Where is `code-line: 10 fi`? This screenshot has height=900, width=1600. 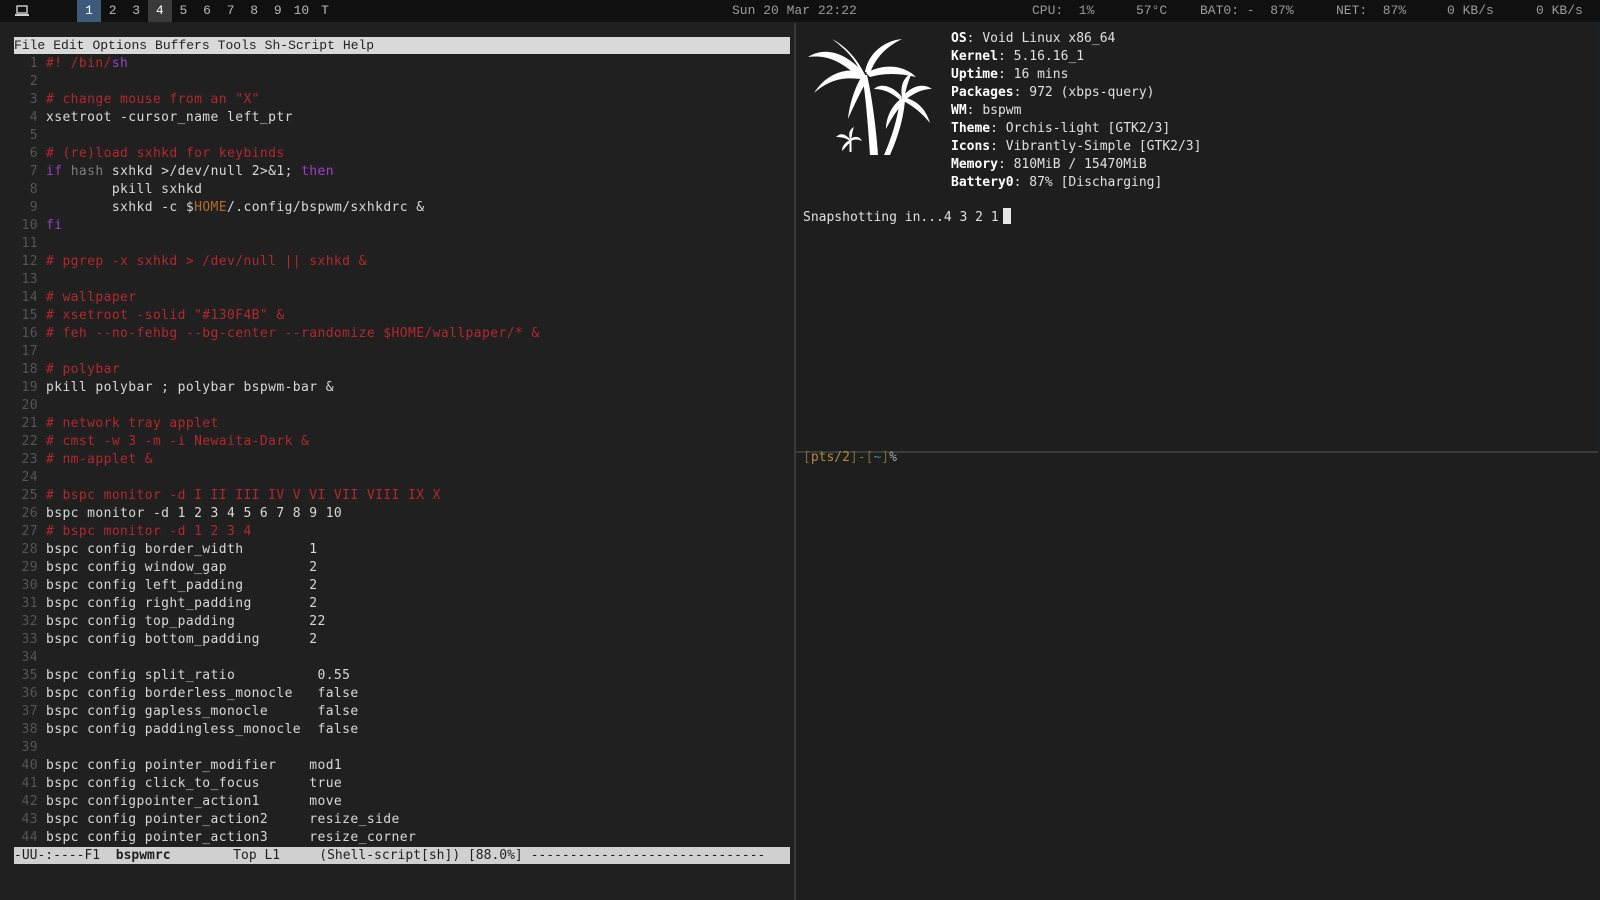
code-line: 10 fi is located at coordinates (402, 226).